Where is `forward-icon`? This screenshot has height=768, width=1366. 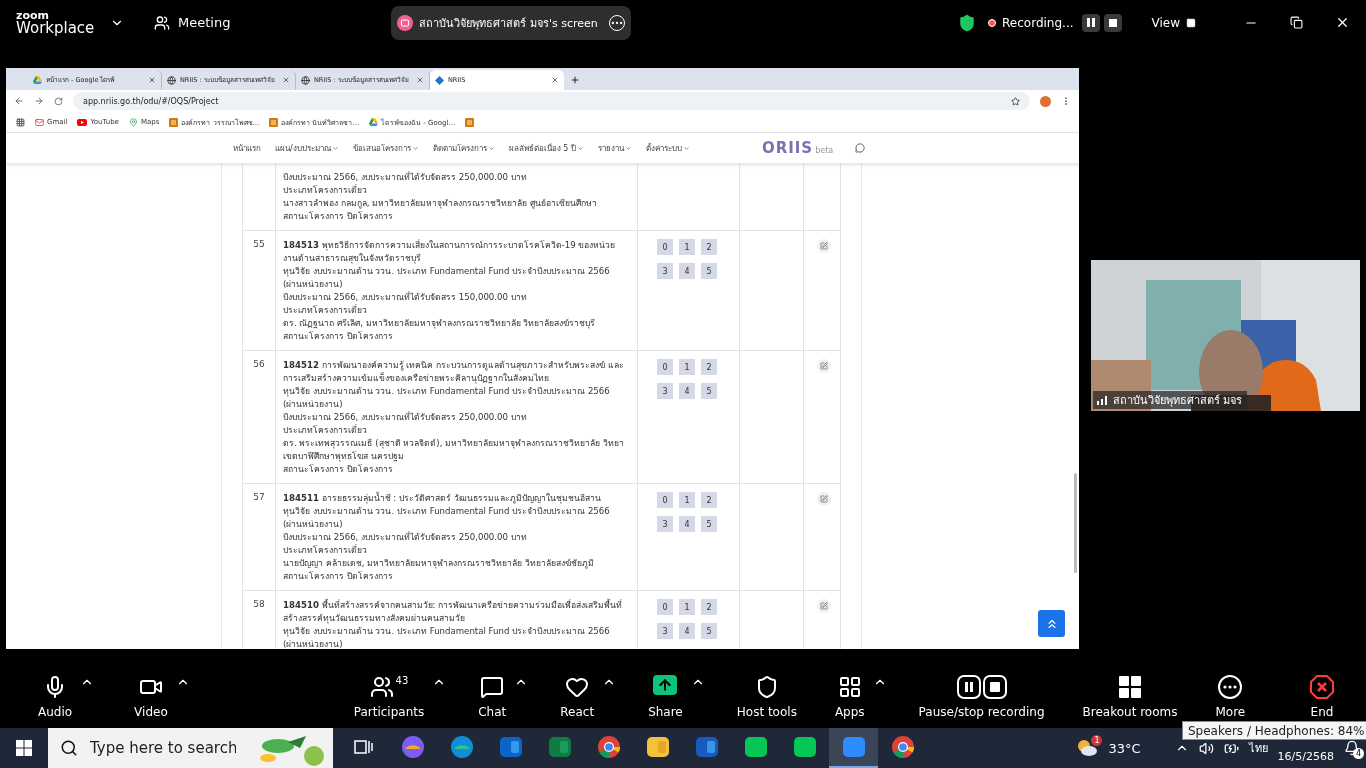 forward-icon is located at coordinates (39, 101).